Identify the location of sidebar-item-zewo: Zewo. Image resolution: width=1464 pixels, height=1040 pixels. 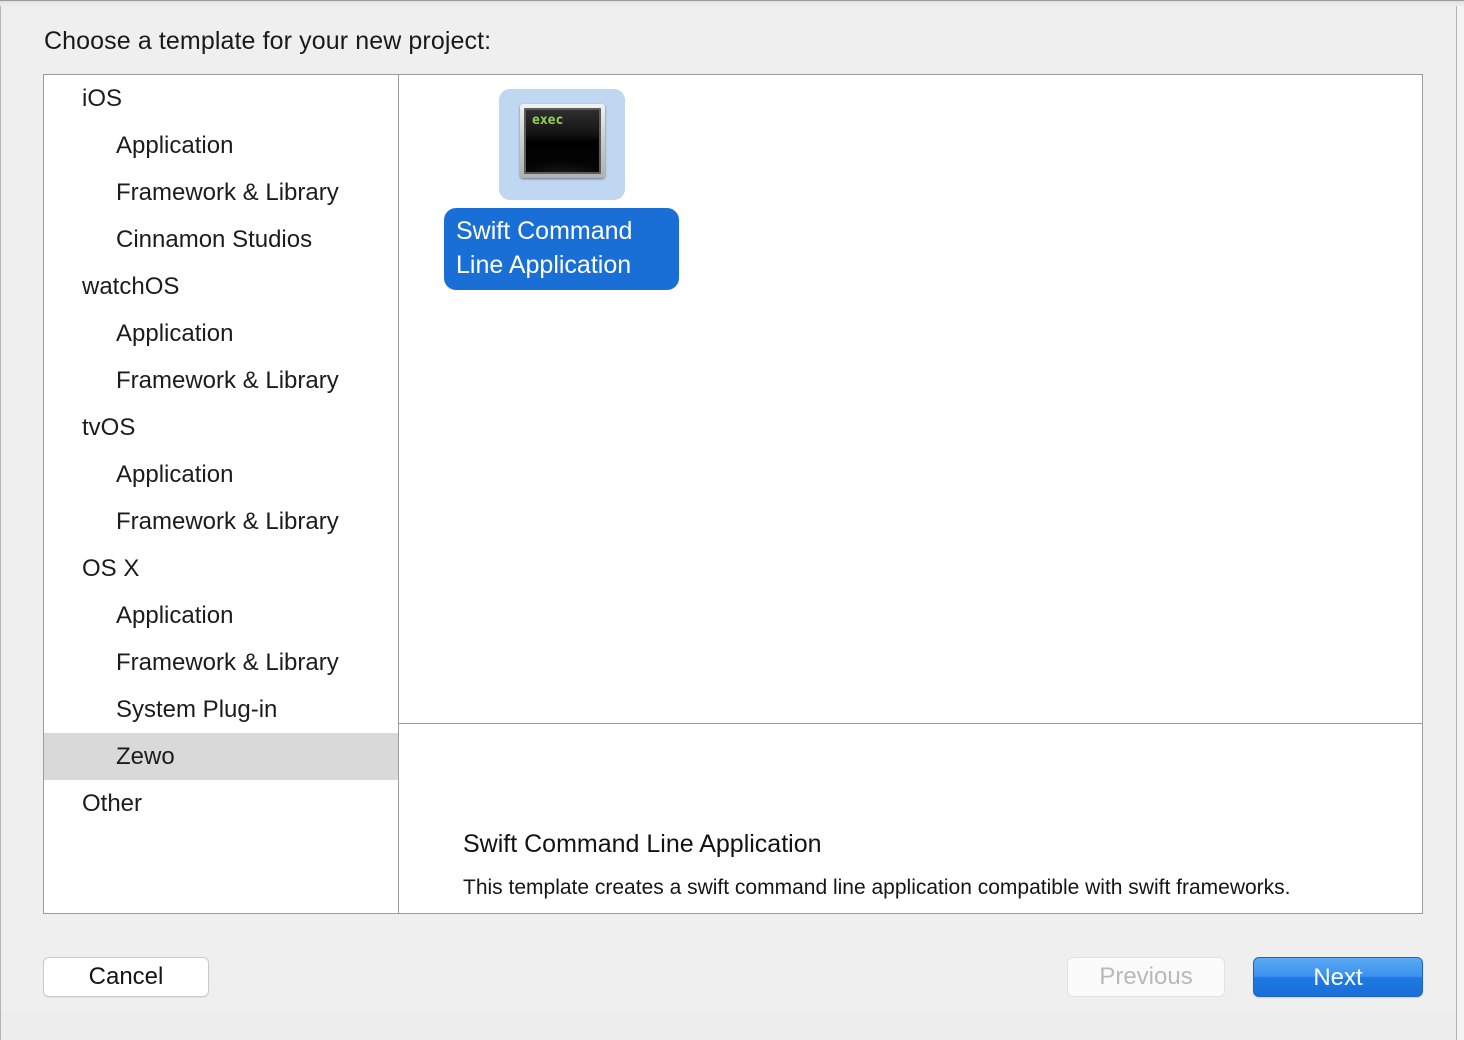
(221, 756).